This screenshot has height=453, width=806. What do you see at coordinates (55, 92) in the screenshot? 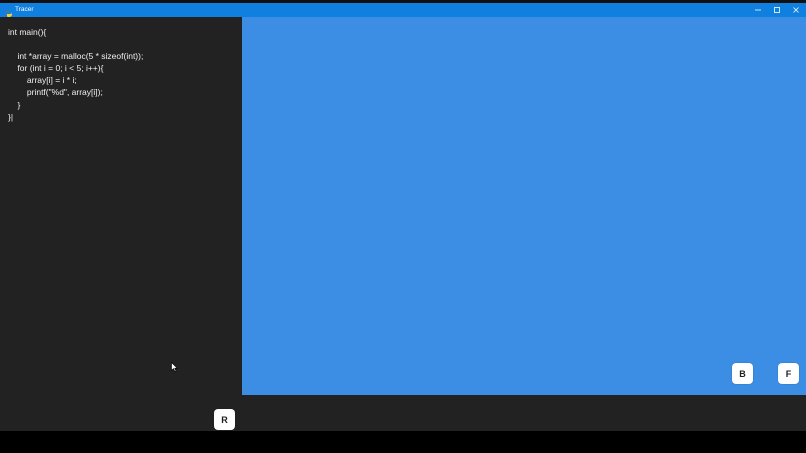
I see `code-line: printf("%d", array[i]);` at bounding box center [55, 92].